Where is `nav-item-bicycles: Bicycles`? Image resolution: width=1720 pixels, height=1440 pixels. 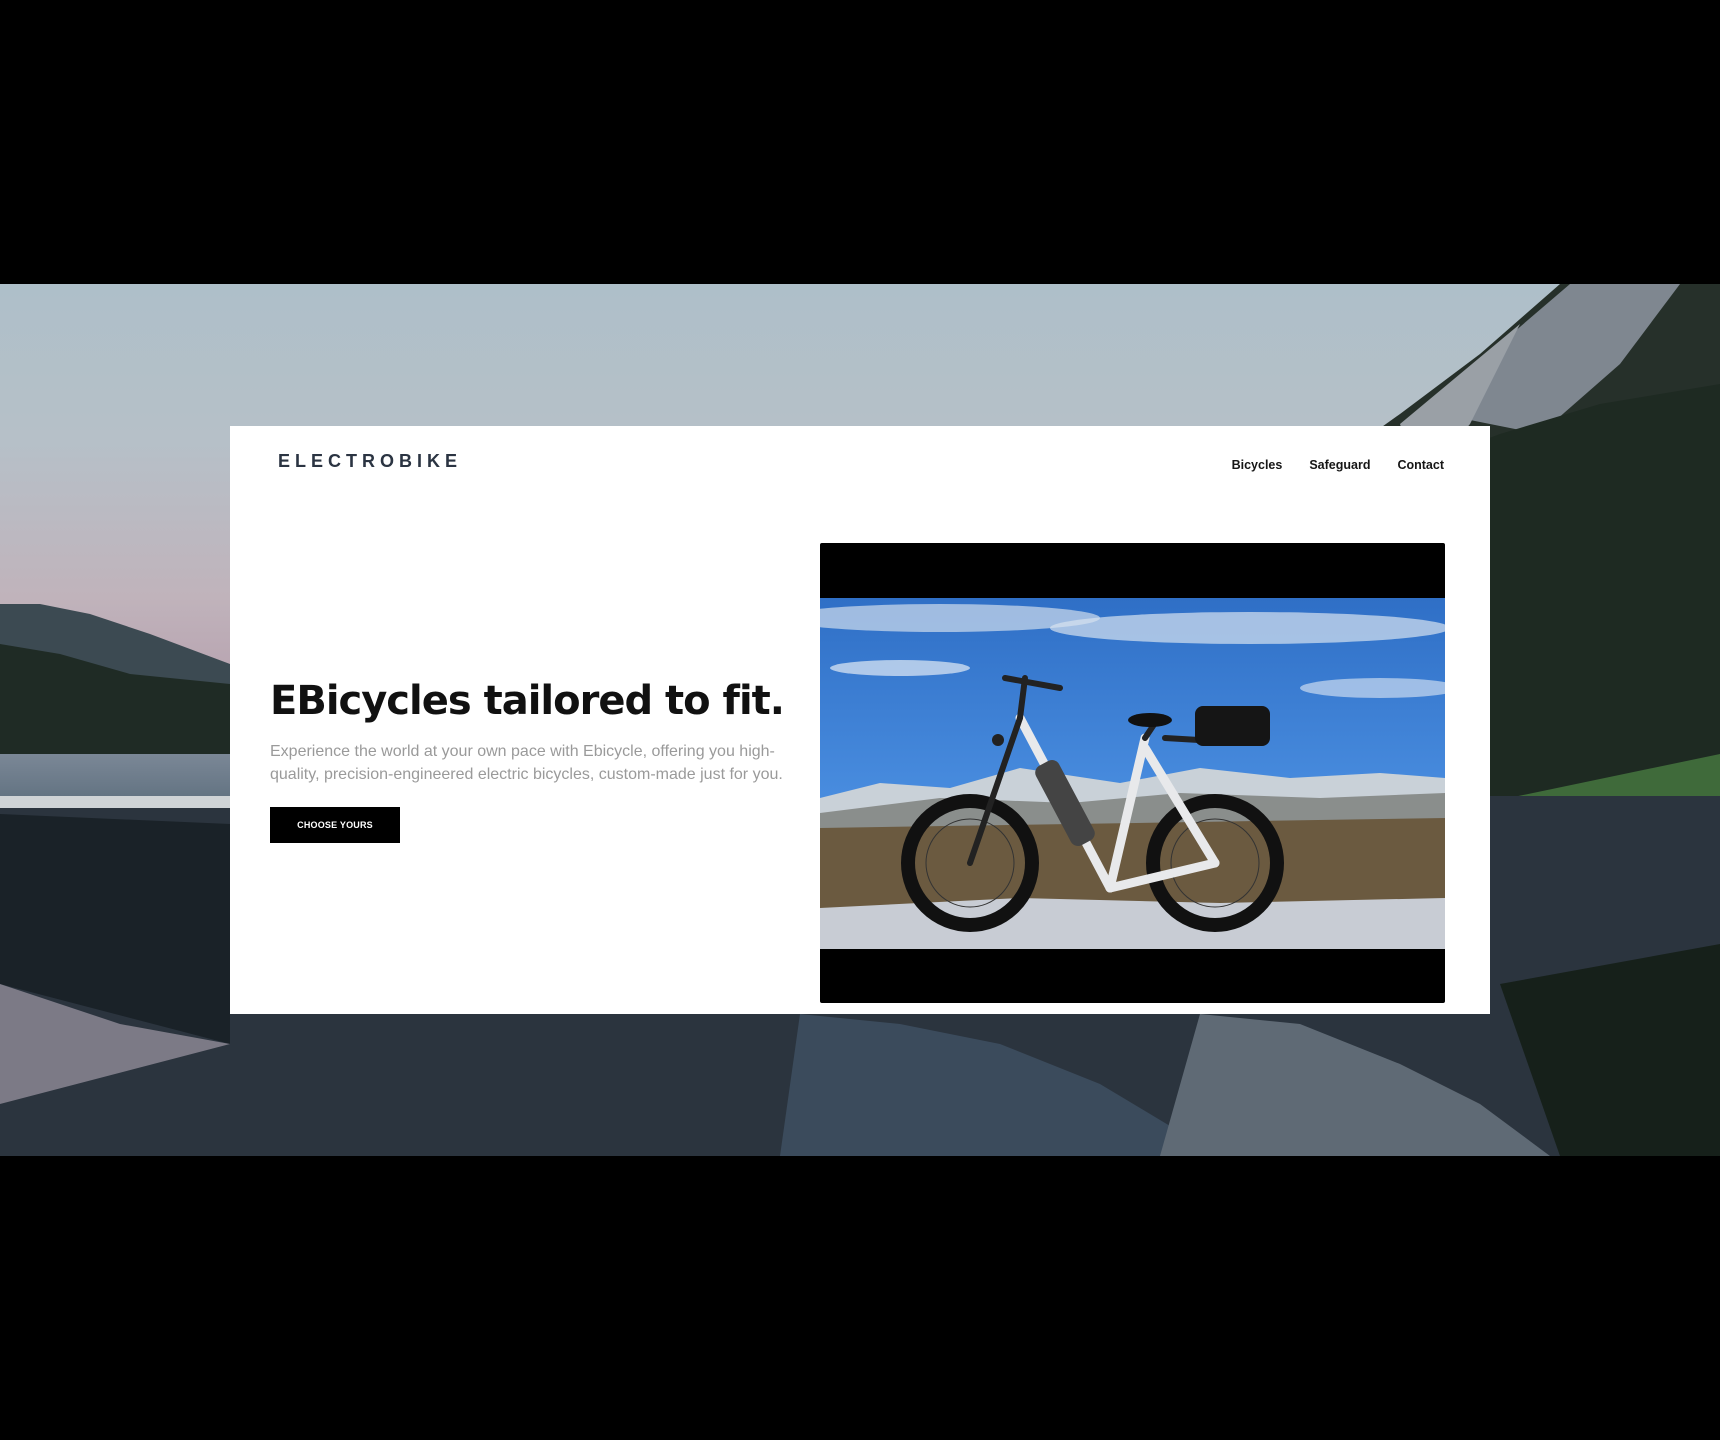
nav-item-bicycles: Bicycles is located at coordinates (1257, 465).